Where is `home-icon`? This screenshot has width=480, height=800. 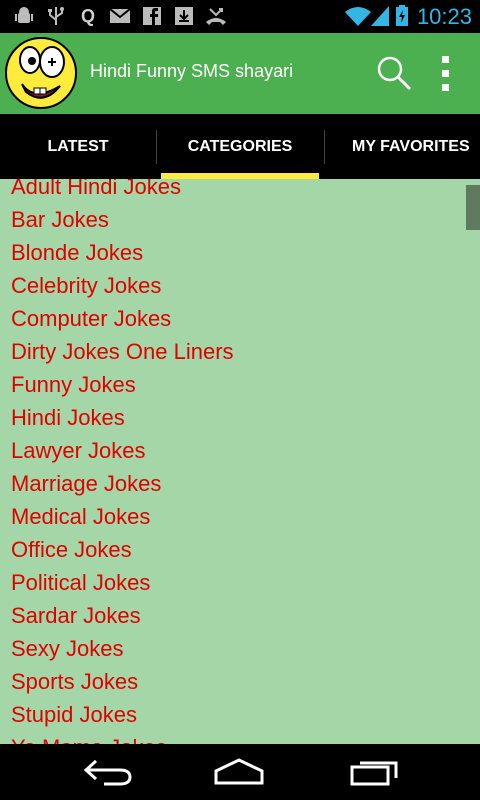
home-icon is located at coordinates (239, 772).